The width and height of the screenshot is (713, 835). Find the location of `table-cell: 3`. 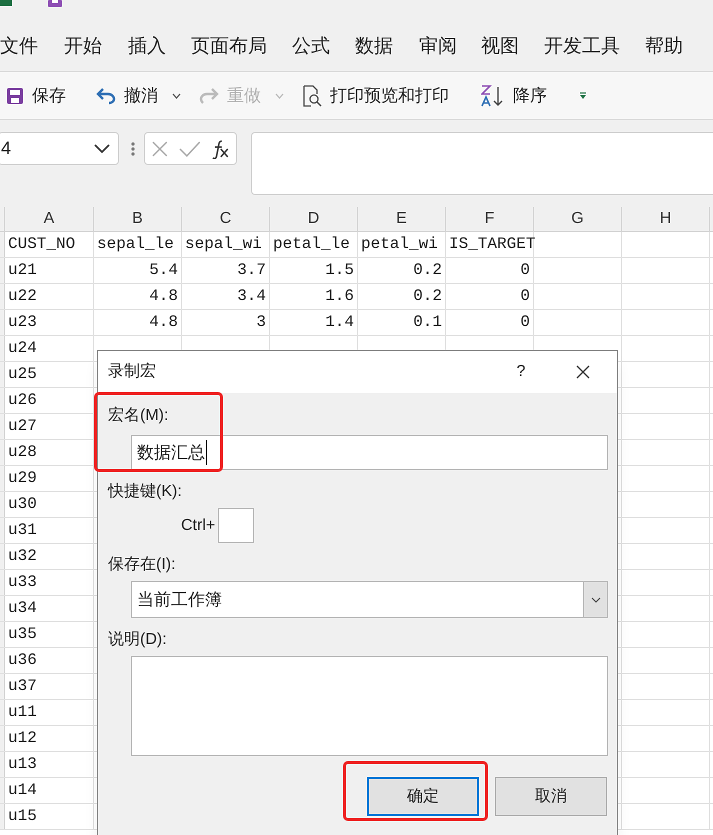

table-cell: 3 is located at coordinates (226, 322).